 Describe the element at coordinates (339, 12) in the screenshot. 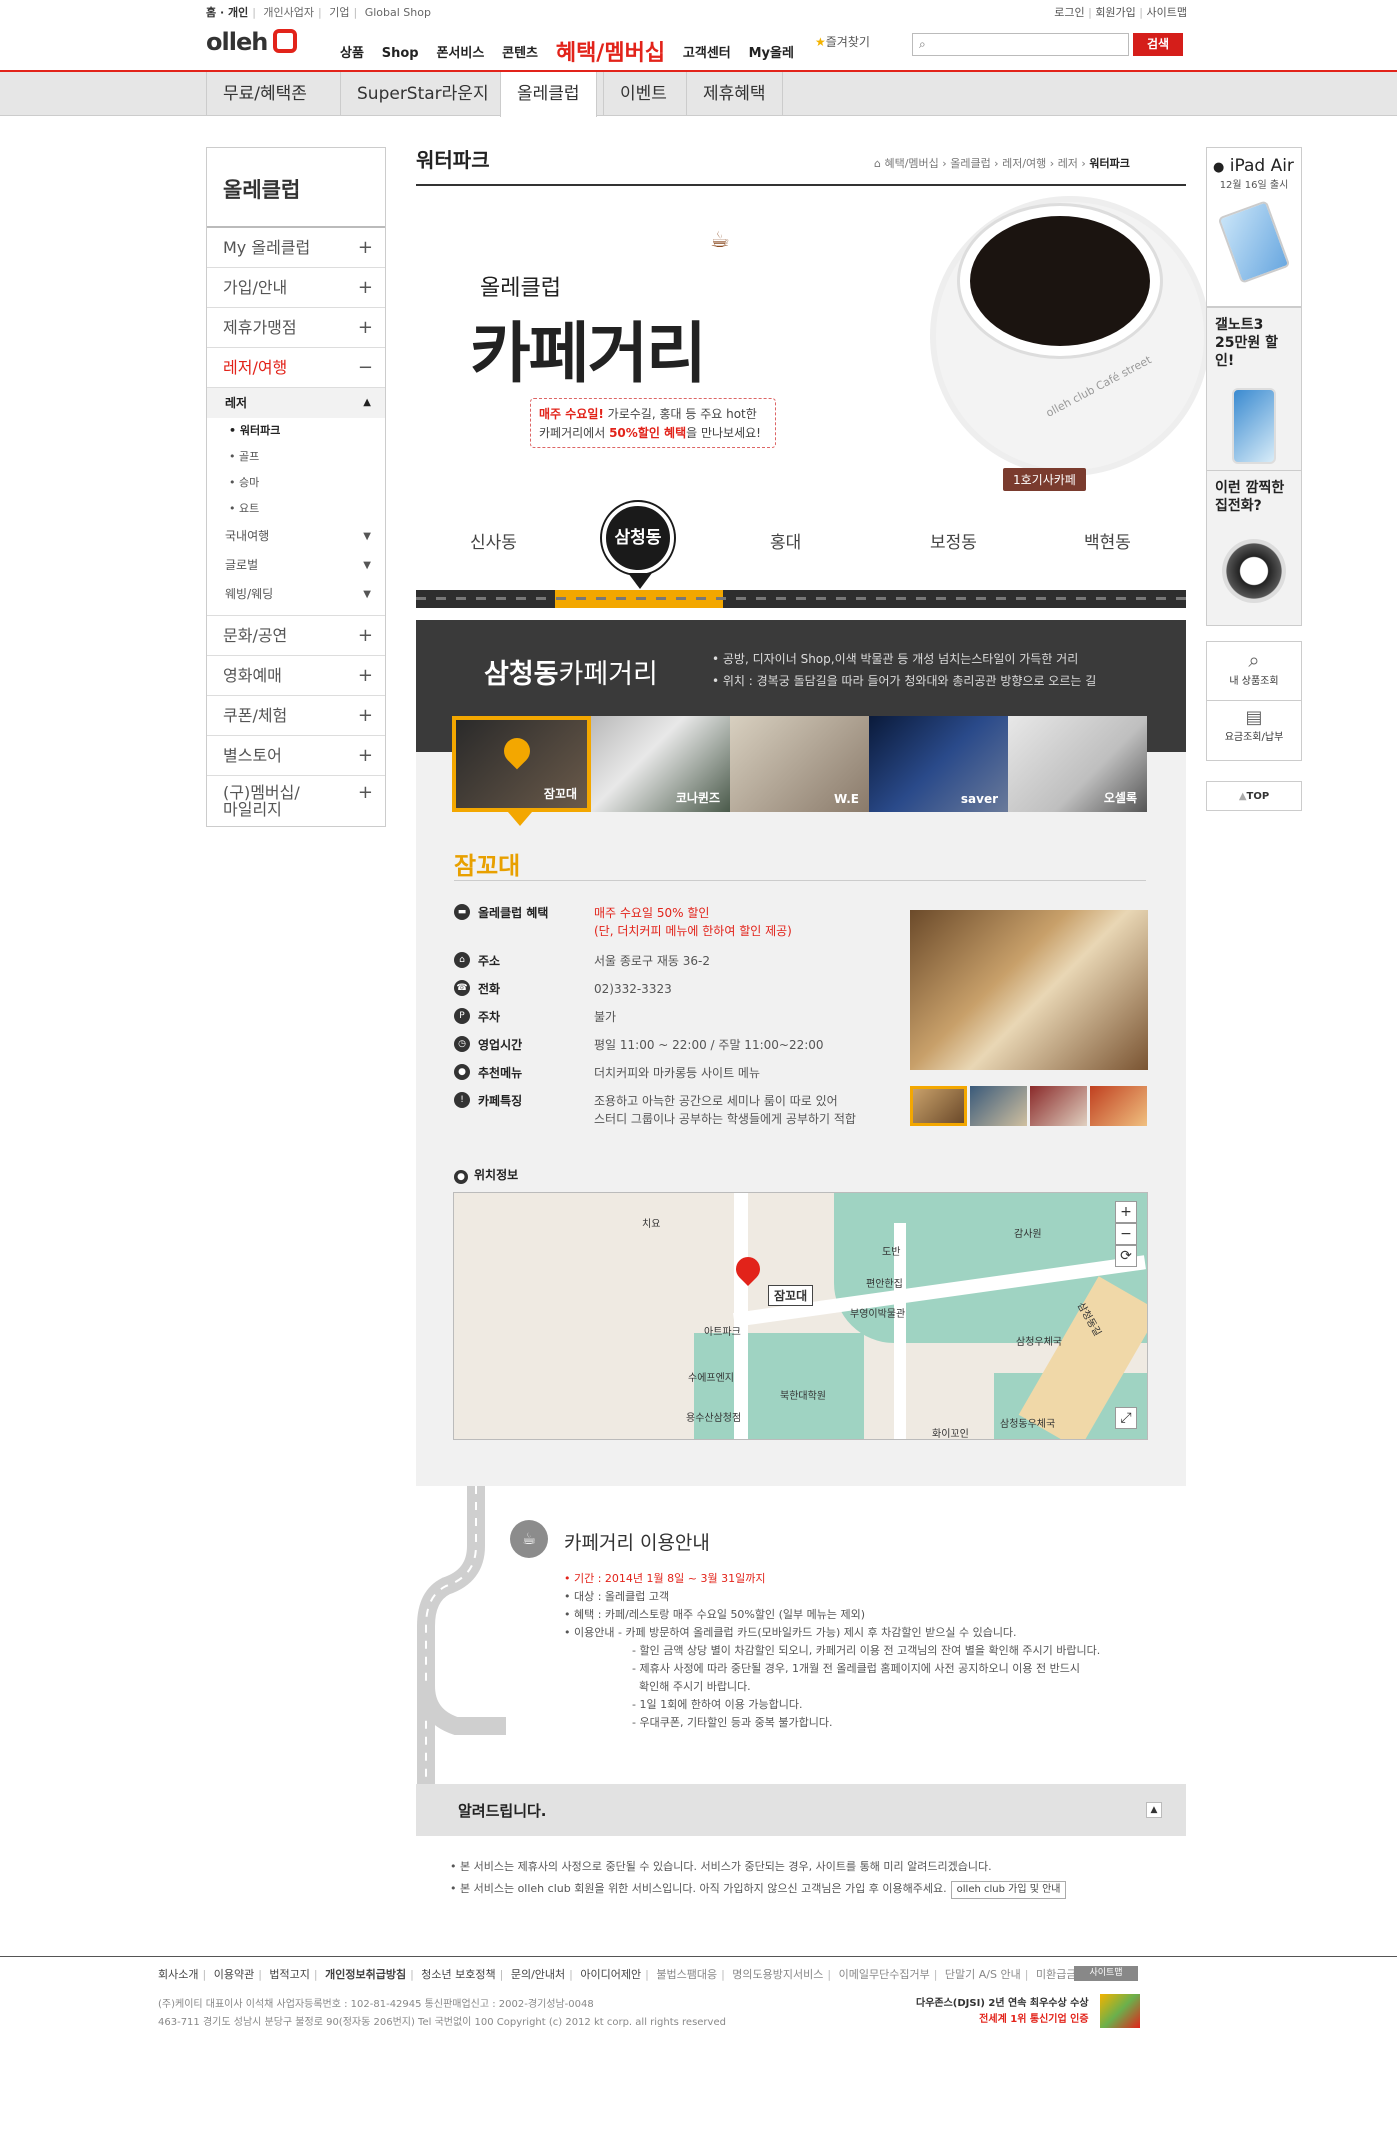

I see `util-corp: 기업` at that location.